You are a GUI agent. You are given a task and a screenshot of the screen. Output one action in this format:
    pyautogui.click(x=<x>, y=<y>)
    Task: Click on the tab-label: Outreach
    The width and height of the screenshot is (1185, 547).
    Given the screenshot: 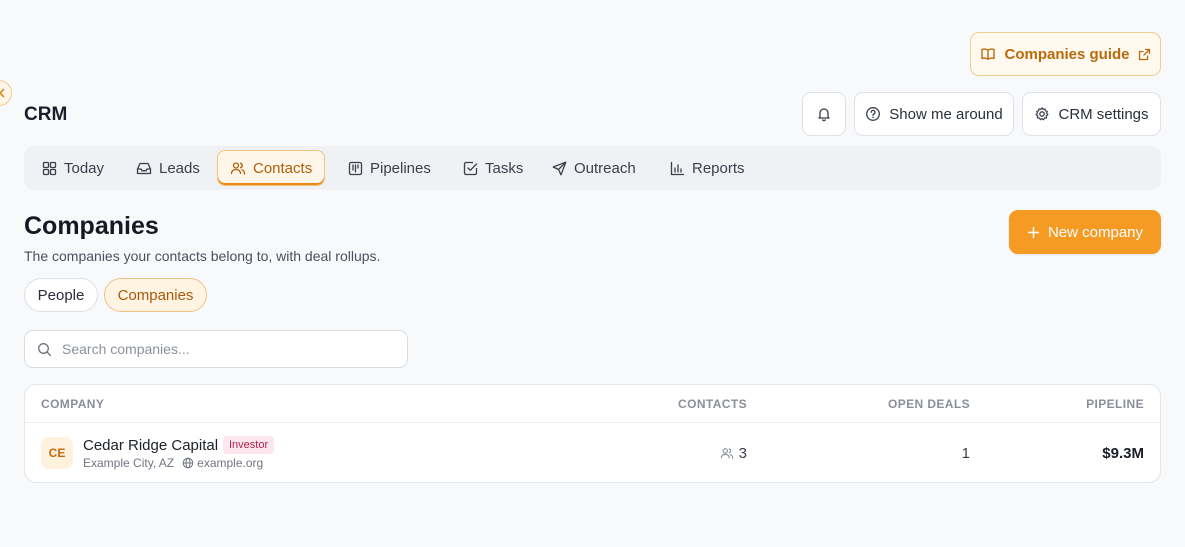 What is the action you would take?
    pyautogui.click(x=605, y=168)
    